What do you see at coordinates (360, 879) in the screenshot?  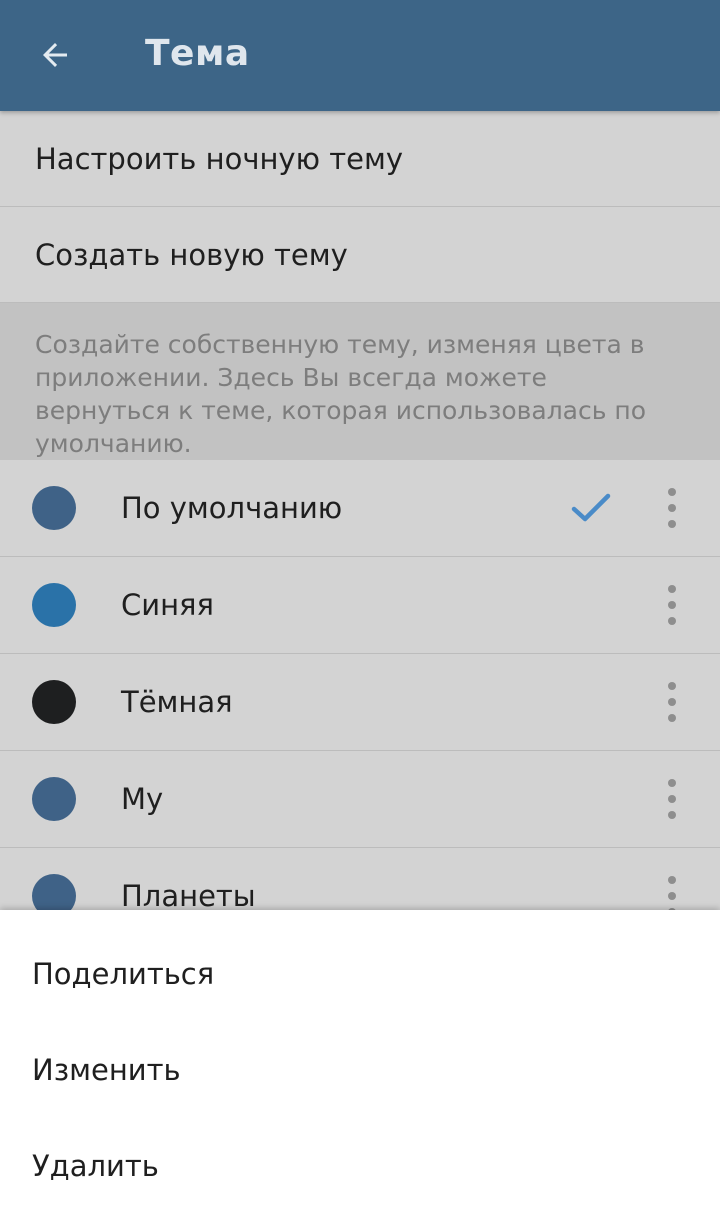 I see `theme-item-planets: Планеты` at bounding box center [360, 879].